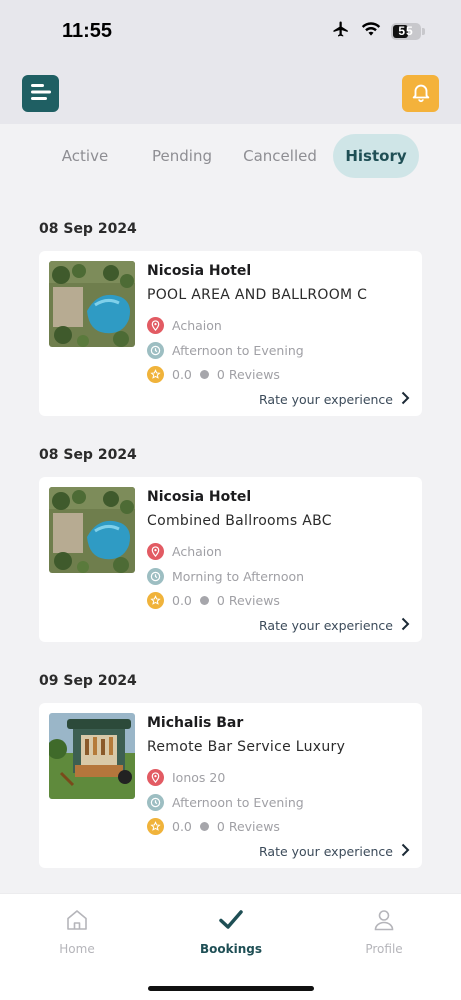 This screenshot has width=461, height=1000. I want to click on menu-button, so click(40, 93).